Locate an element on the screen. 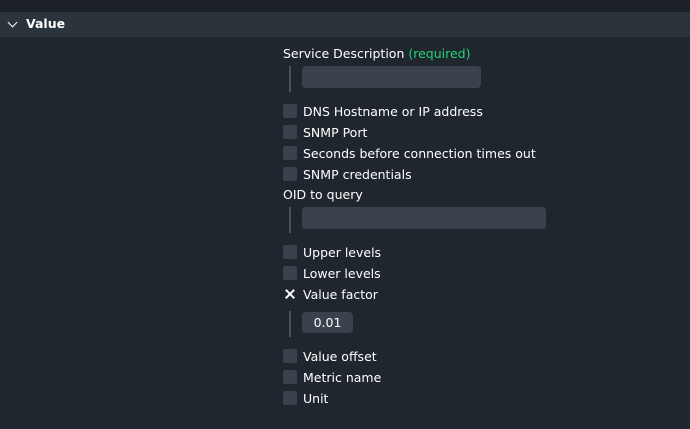  option-label: Unit is located at coordinates (316, 398).